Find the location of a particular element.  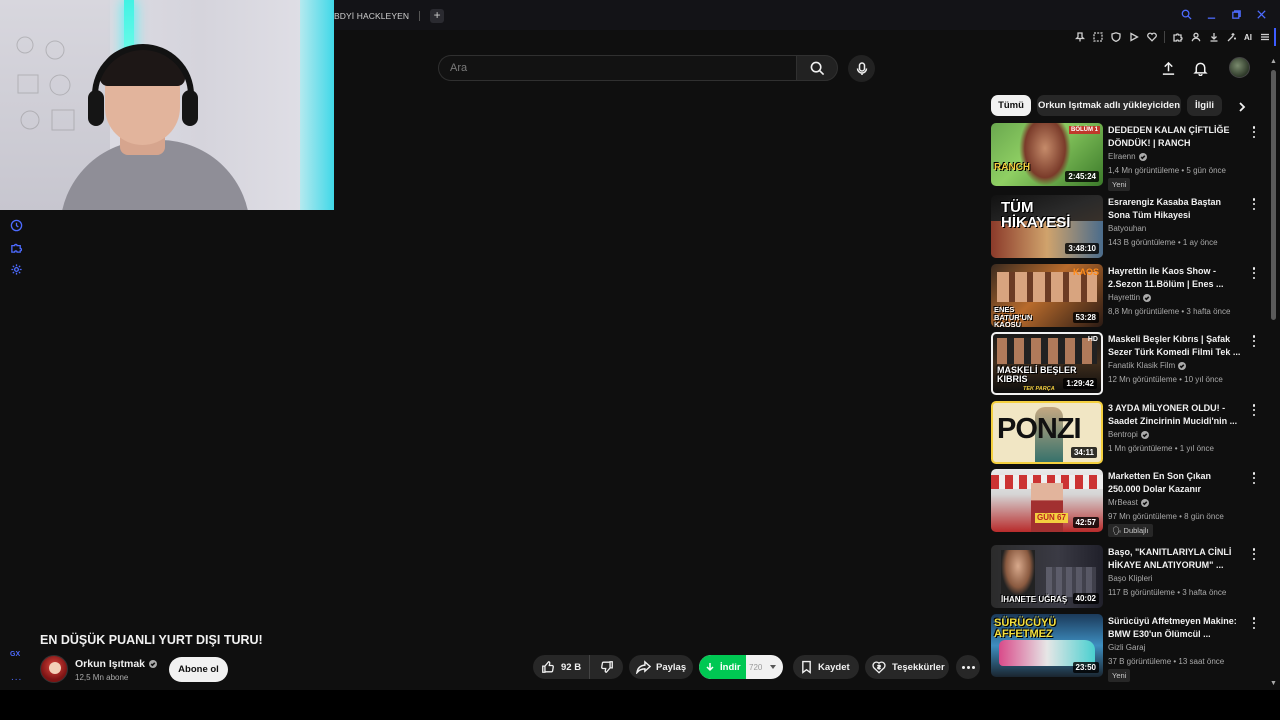

account-avatar is located at coordinates (1239, 67).